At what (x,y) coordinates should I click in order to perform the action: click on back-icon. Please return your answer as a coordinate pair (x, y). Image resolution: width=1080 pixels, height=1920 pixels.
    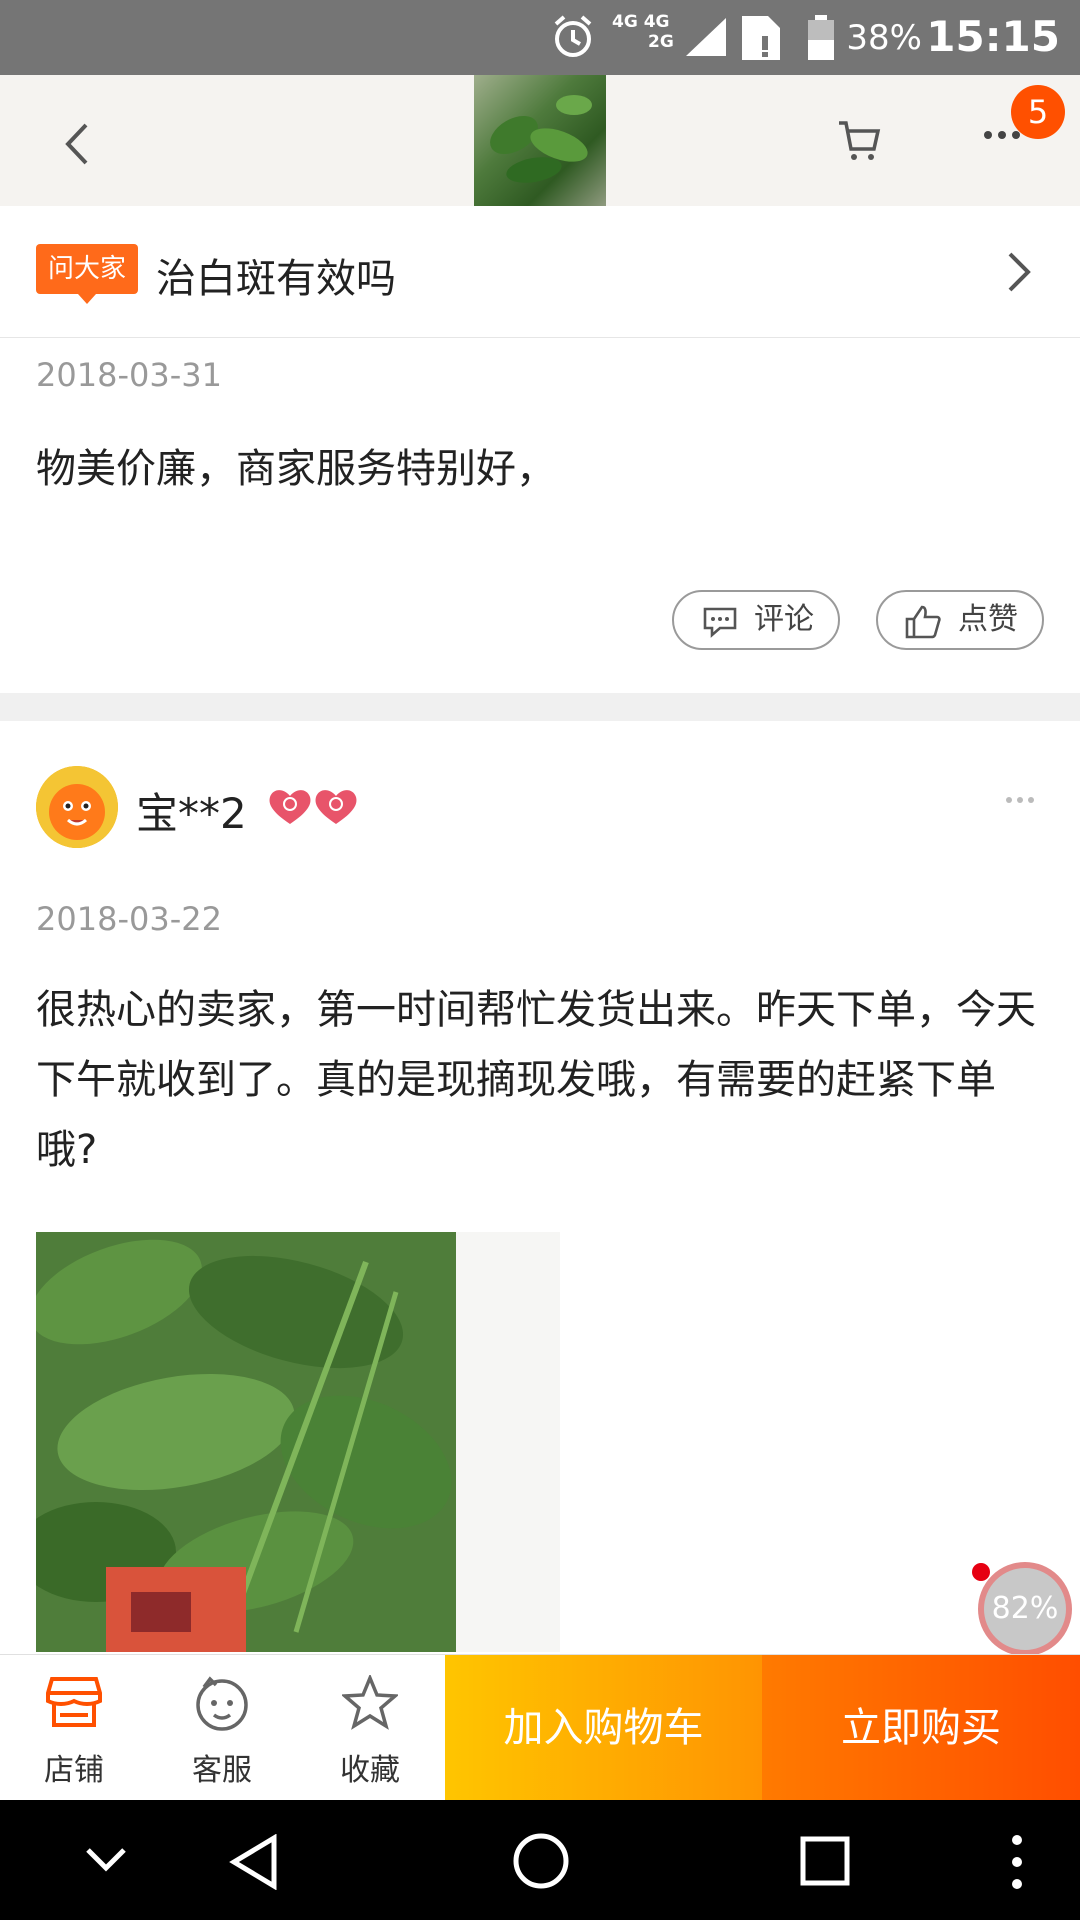
    Looking at the image, I should click on (78, 144).